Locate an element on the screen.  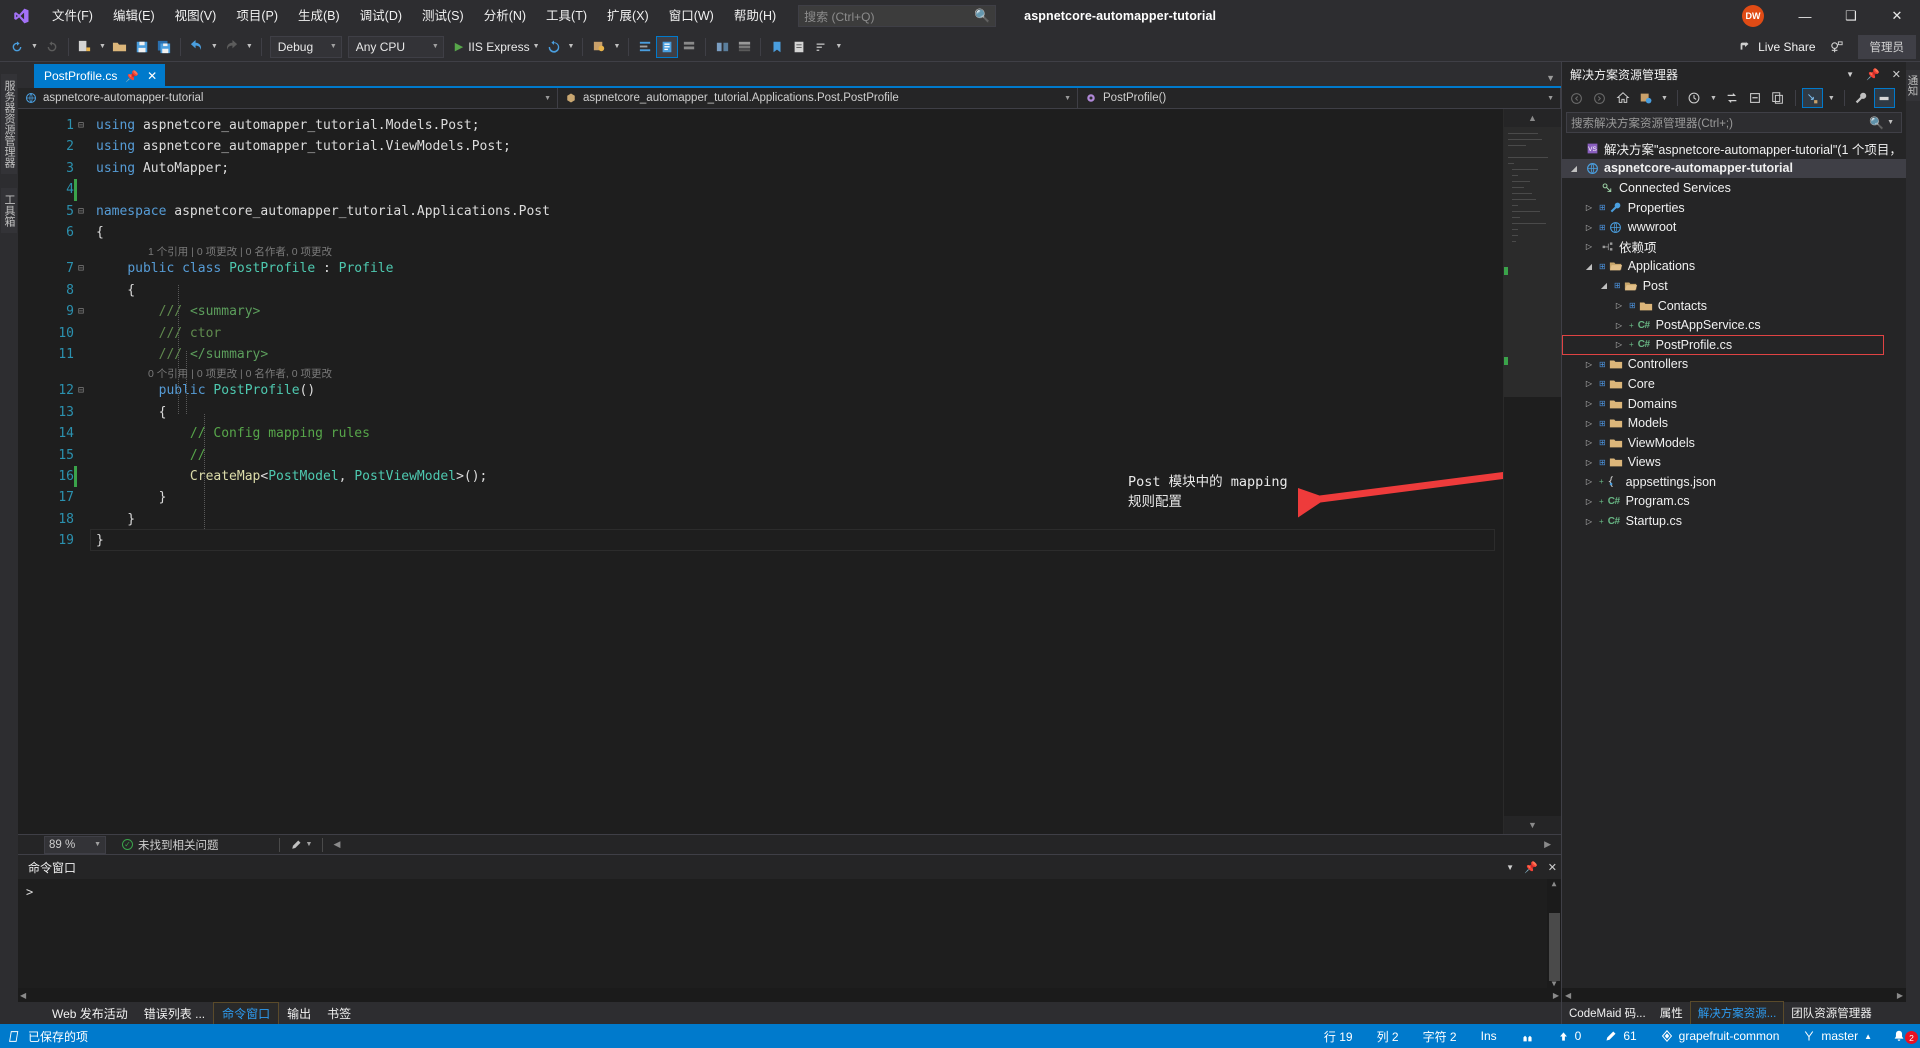
solution-explorer-search: 搜索解决方案资源管理器(Ctrl+;) 🔍 ▼ is located at coordinates (1734, 122).